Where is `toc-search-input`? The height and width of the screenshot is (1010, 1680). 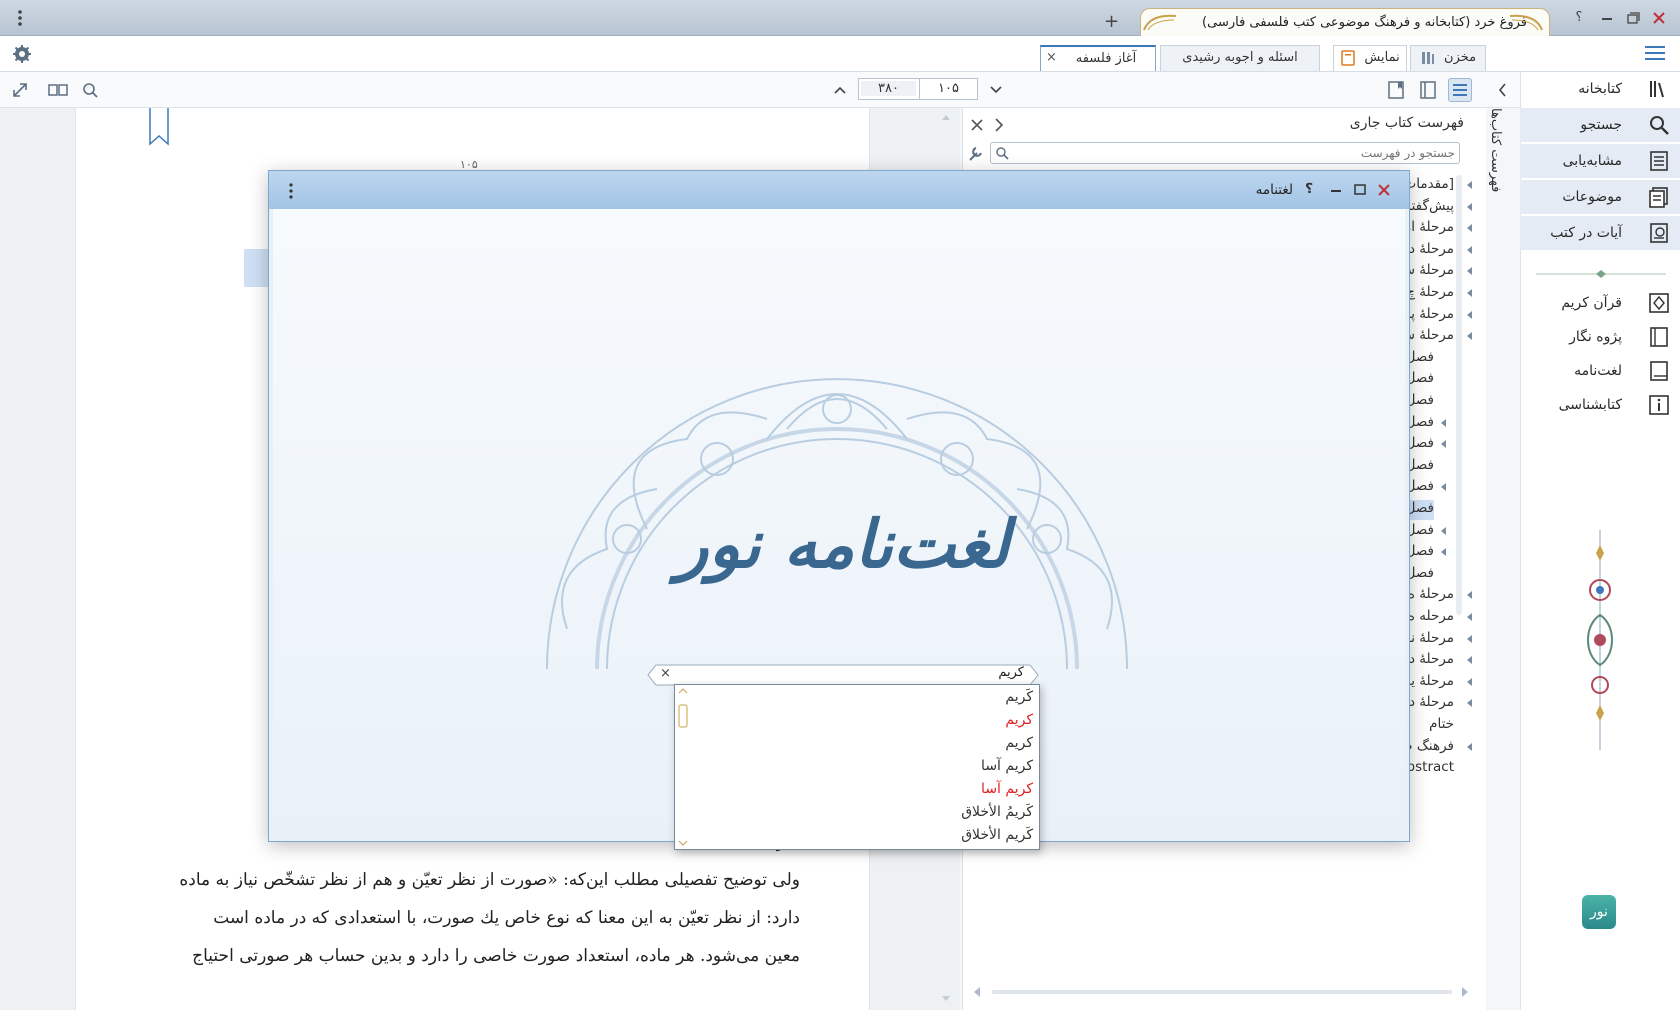
toc-search-input is located at coordinates (1235, 153).